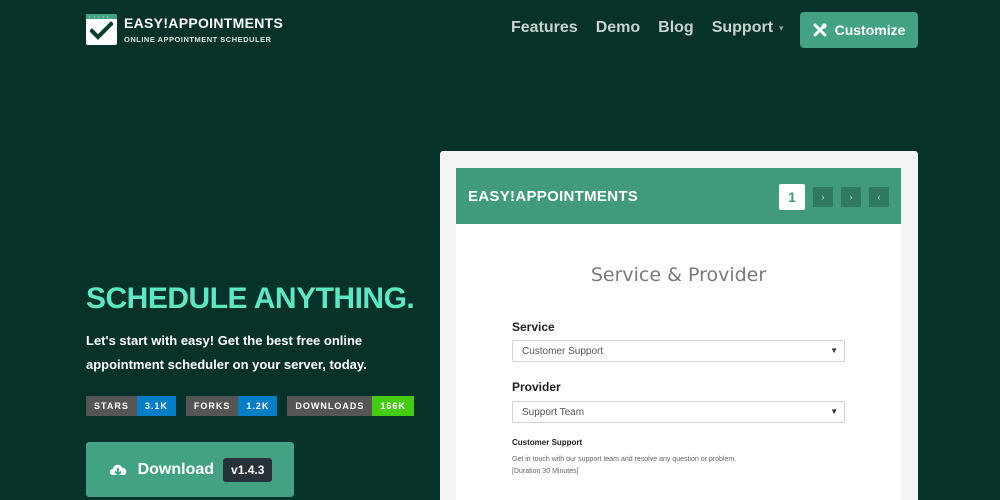 The image size is (1000, 500). I want to click on badge-value: 1.2K, so click(258, 406).